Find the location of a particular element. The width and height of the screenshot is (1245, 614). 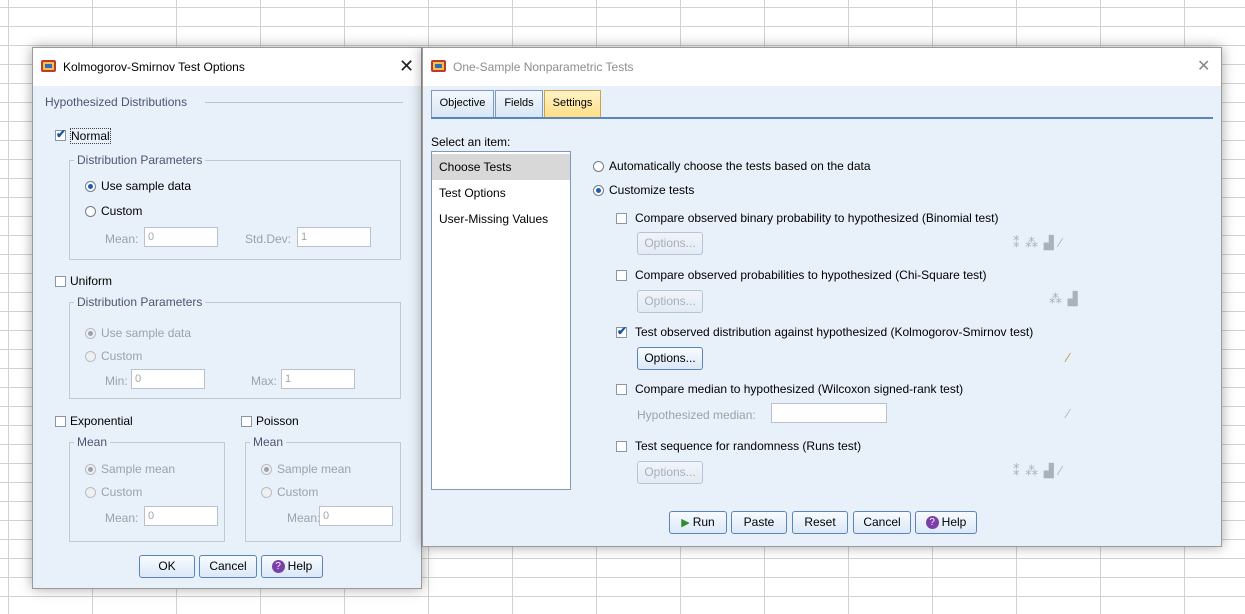

auto-choose-radio is located at coordinates (598, 166).